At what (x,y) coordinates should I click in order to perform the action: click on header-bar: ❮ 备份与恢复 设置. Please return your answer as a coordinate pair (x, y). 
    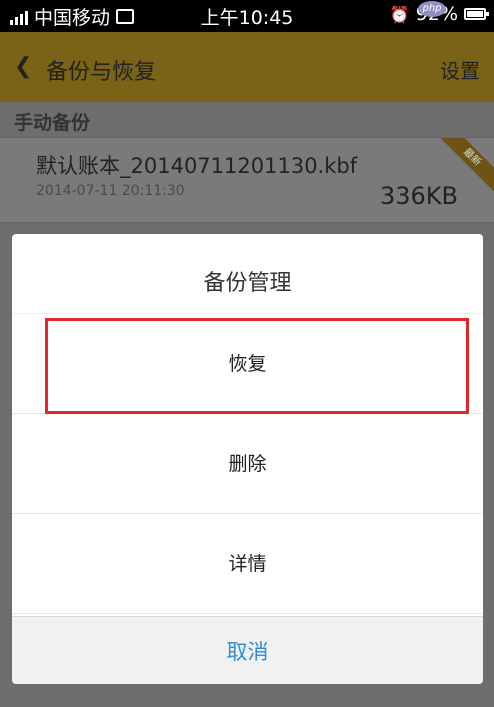
    Looking at the image, I should click on (247, 67).